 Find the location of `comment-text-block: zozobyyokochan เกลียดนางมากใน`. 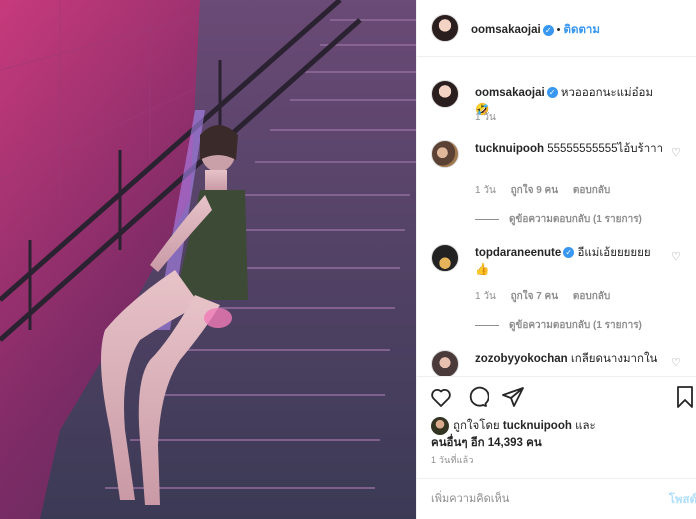

comment-text-block: zozobyyokochan เกลียดนางมากใน is located at coordinates (575, 359).